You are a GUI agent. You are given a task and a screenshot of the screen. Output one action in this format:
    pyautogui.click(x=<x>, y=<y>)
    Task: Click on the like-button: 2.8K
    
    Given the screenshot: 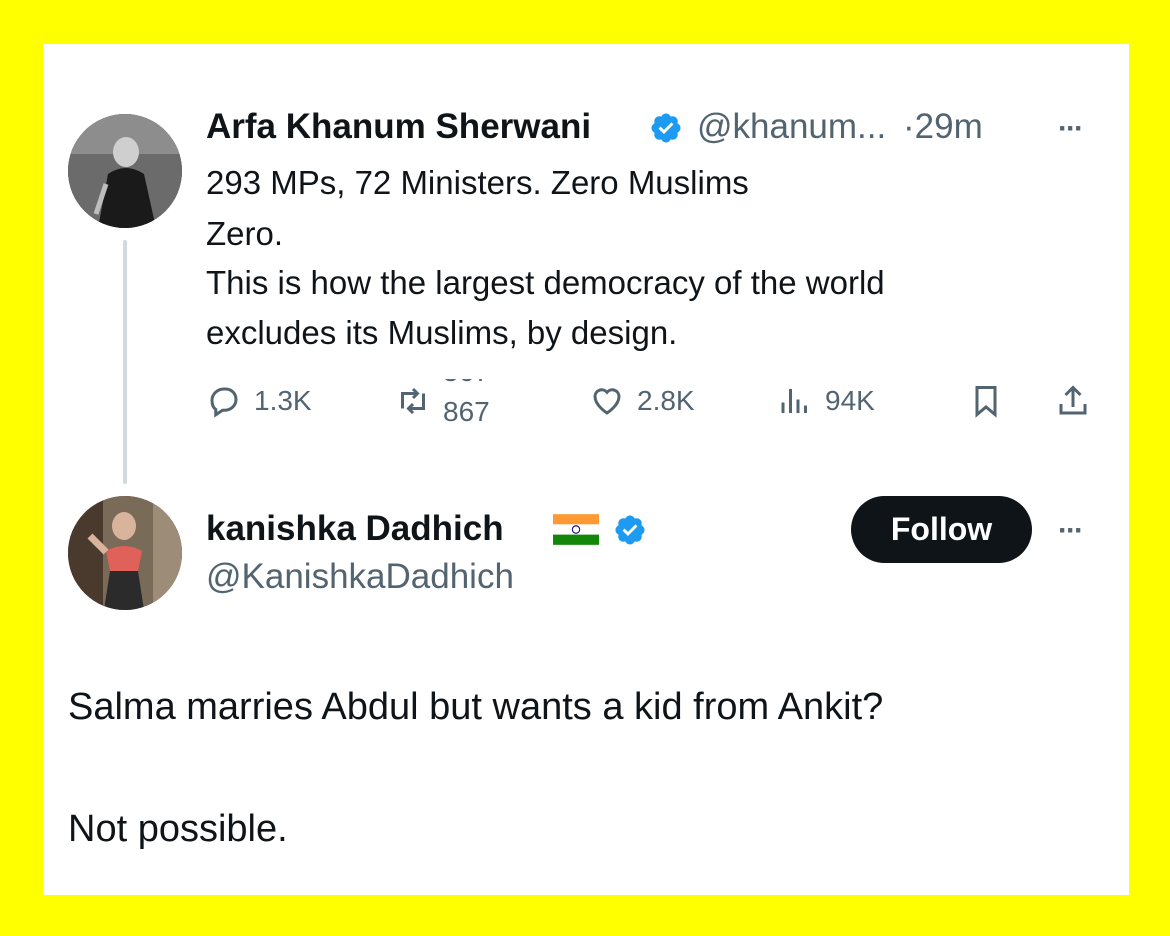 What is the action you would take?
    pyautogui.click(x=642, y=401)
    